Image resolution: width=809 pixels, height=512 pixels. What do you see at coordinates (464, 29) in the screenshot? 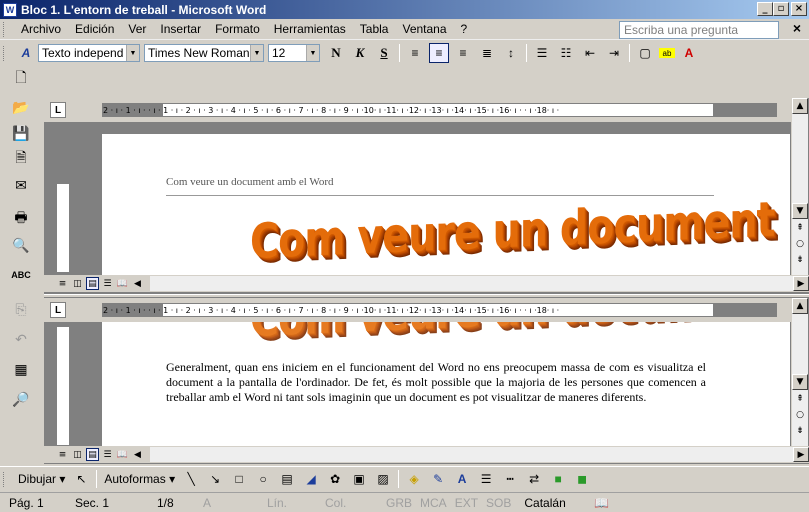
I see `menu-help: ?` at bounding box center [464, 29].